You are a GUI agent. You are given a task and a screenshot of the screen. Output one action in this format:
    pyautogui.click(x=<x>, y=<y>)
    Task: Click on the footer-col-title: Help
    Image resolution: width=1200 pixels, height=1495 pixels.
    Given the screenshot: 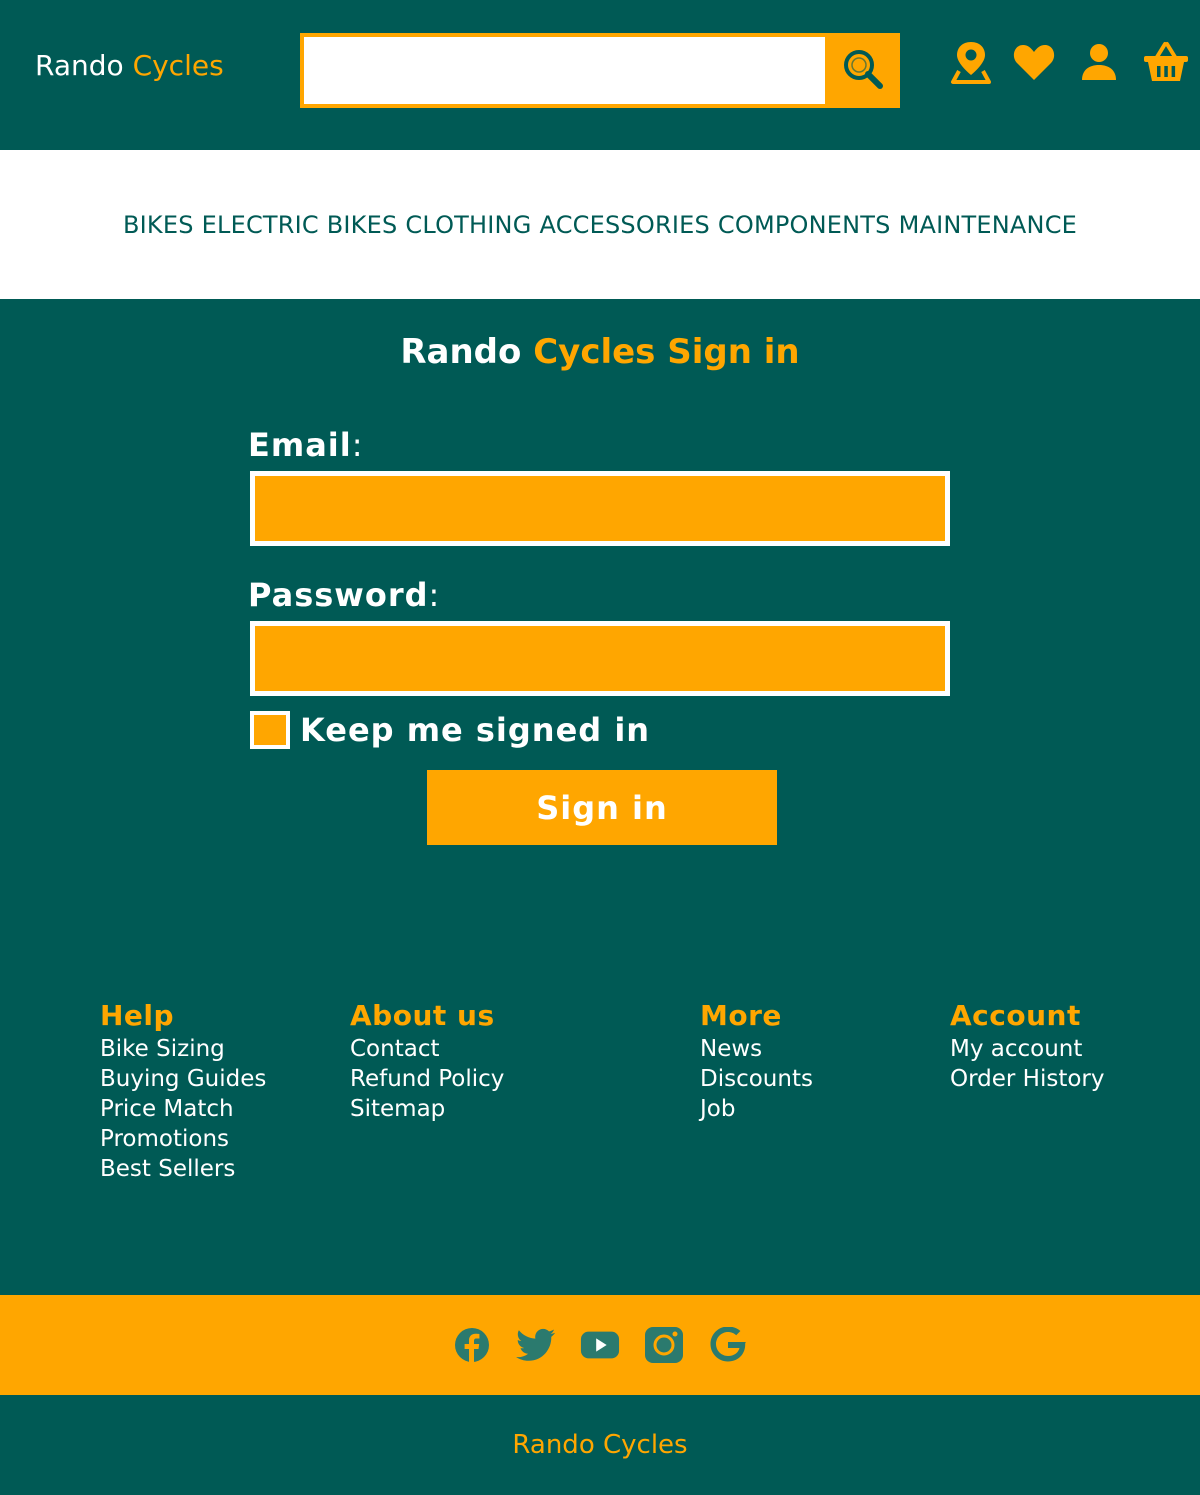 What is the action you would take?
    pyautogui.click(x=137, y=1015)
    